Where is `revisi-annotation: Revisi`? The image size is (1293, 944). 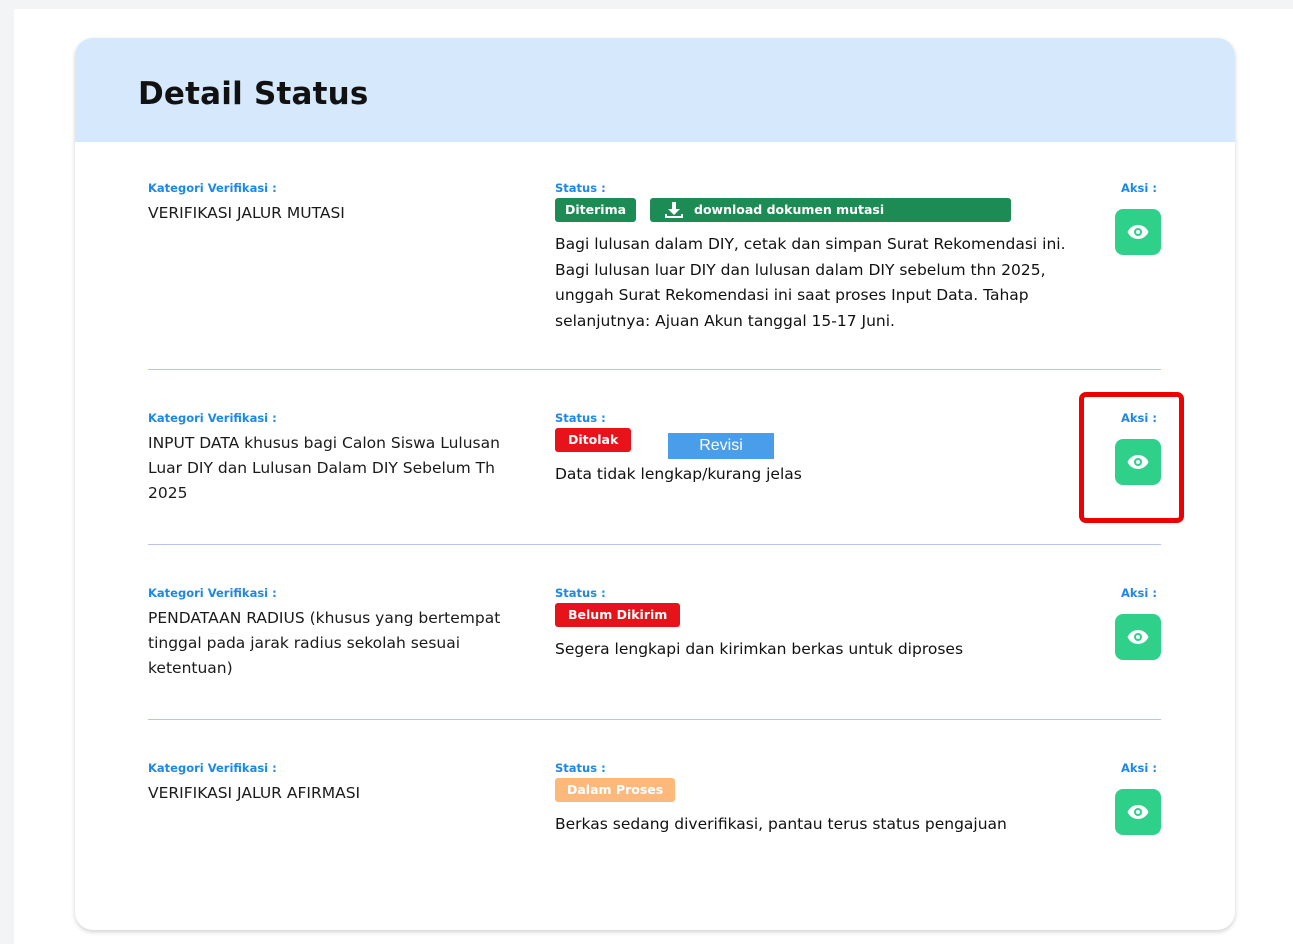
revisi-annotation: Revisi is located at coordinates (721, 446).